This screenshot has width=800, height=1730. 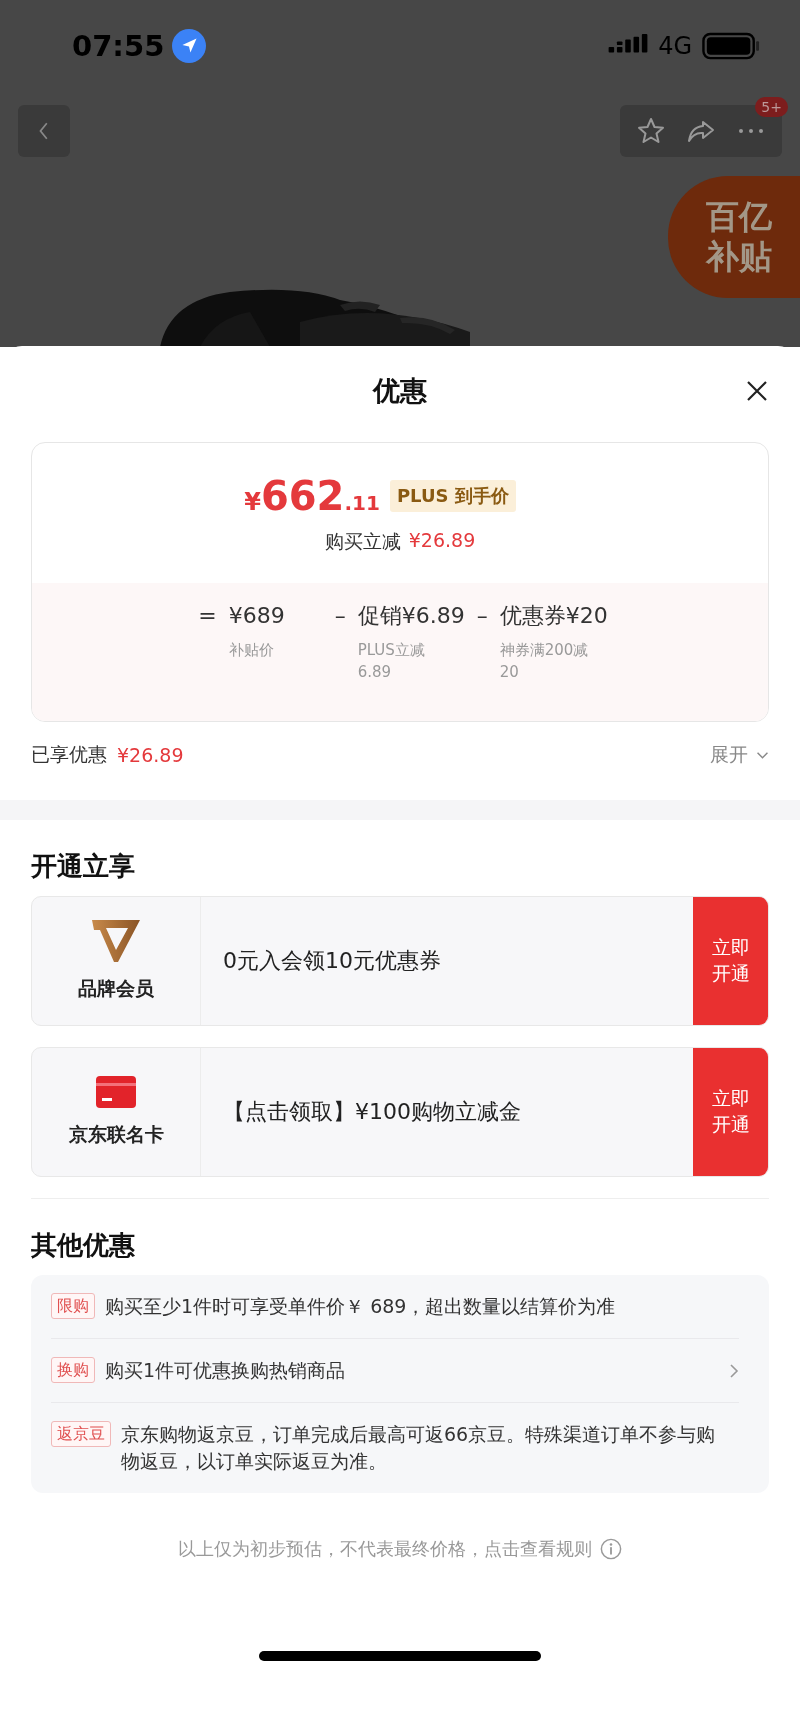 What do you see at coordinates (150, 755) in the screenshot?
I see `savings-amount: ¥26.89` at bounding box center [150, 755].